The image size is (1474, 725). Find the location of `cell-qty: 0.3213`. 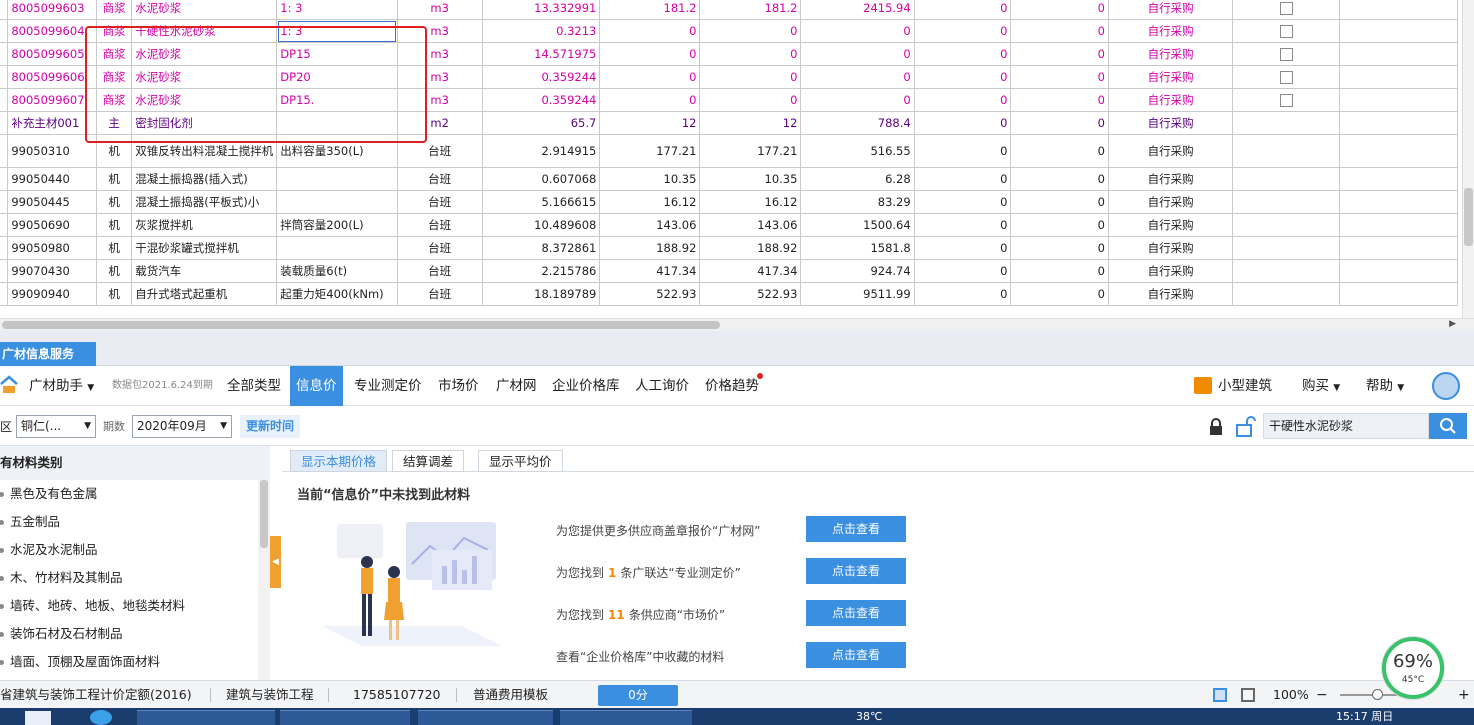

cell-qty: 0.3213 is located at coordinates (541, 31).